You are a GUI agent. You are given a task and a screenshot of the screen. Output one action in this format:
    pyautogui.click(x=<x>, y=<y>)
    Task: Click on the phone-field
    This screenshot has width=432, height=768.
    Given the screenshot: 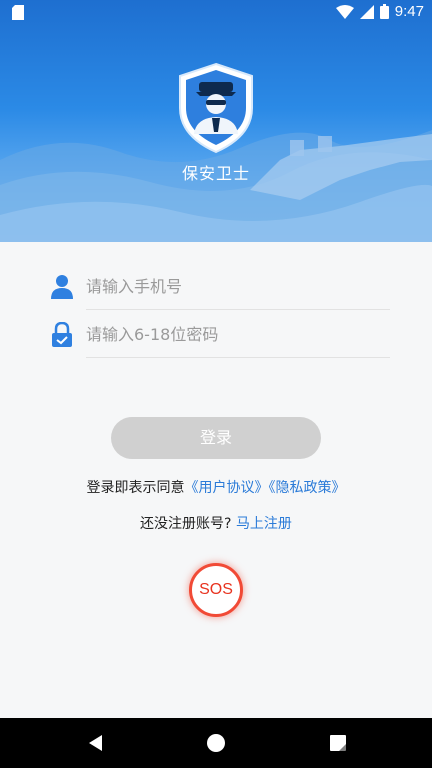 What is the action you would take?
    pyautogui.click(x=220, y=286)
    